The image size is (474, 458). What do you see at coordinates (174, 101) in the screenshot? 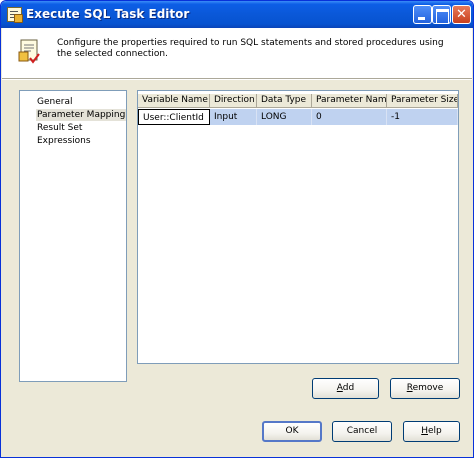
I see `column-header-variable-name: Variable Name` at bounding box center [174, 101].